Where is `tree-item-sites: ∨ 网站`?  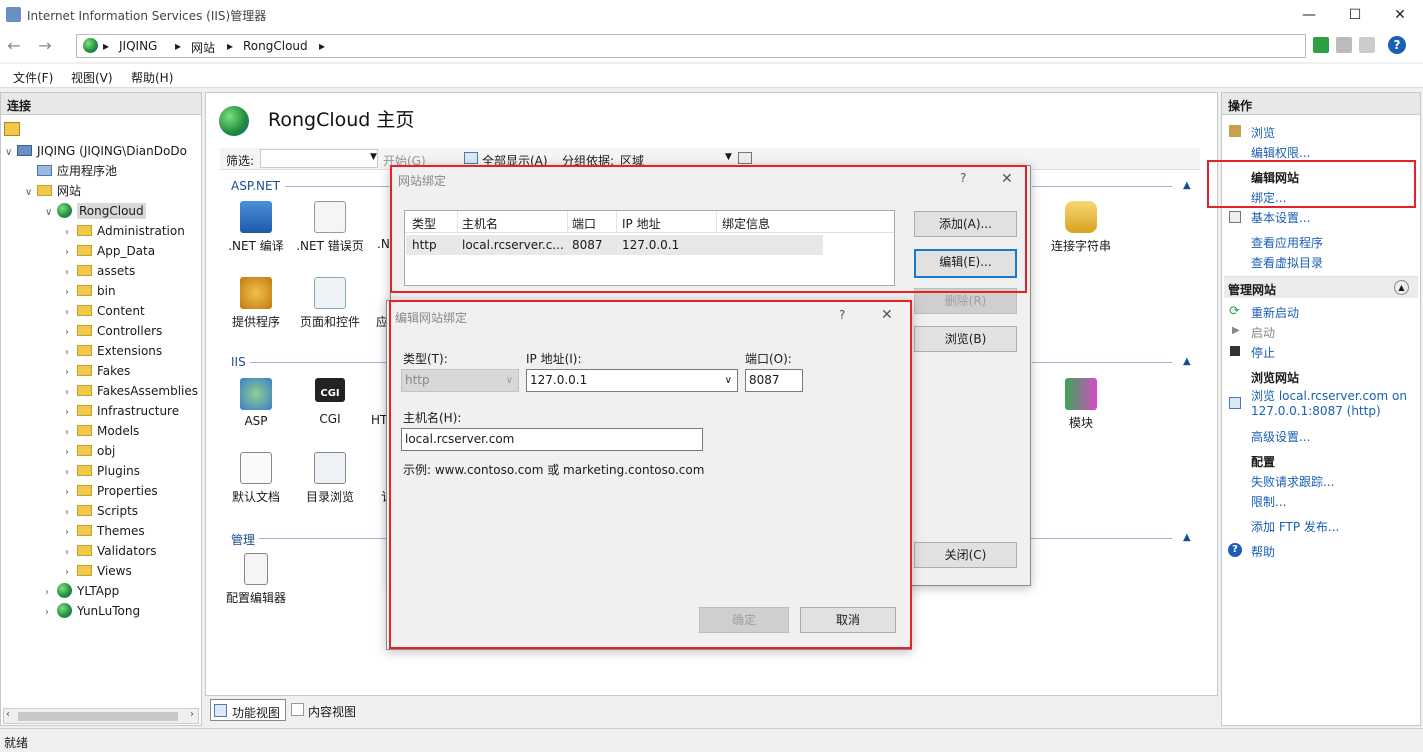 tree-item-sites: ∨ 网站 is located at coordinates (53, 191).